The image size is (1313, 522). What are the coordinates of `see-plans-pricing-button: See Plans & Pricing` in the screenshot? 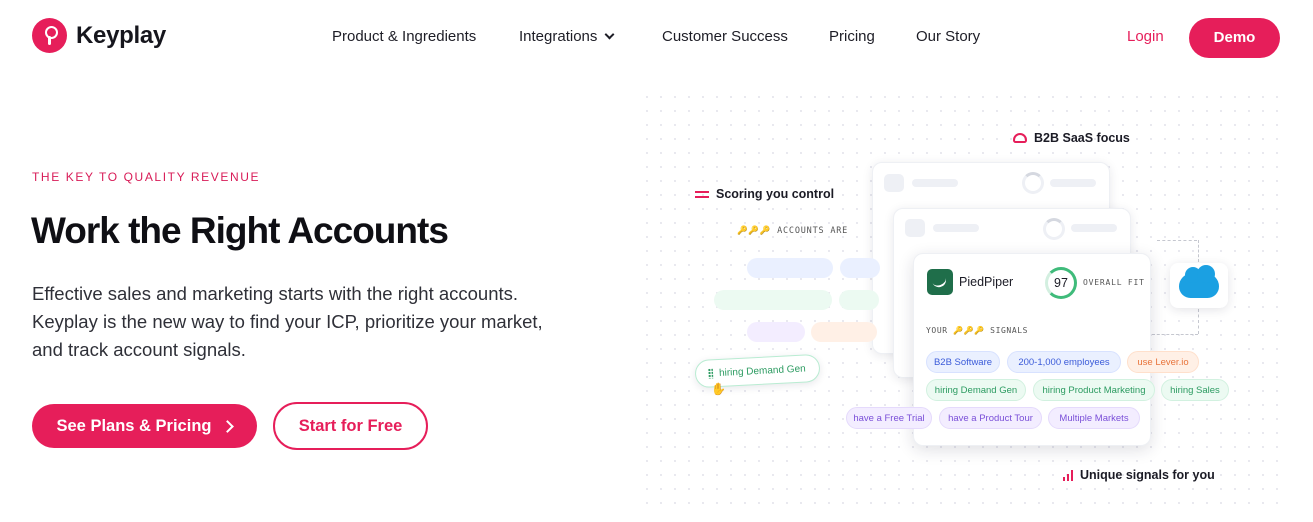 It's located at (144, 426).